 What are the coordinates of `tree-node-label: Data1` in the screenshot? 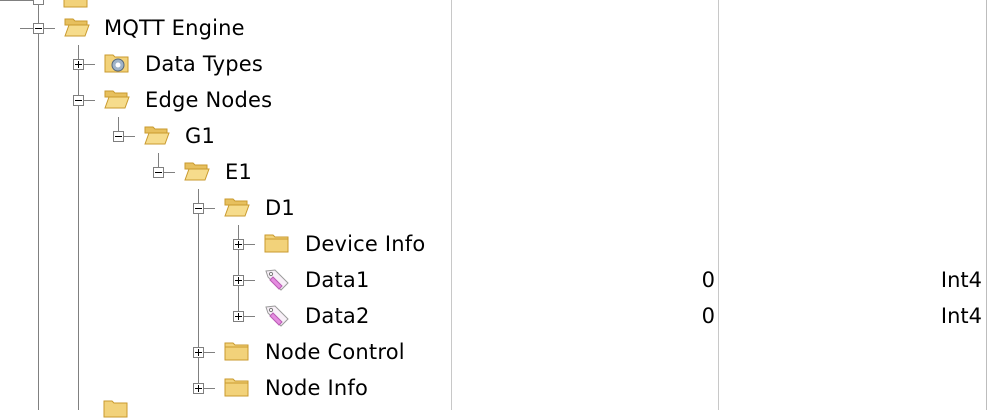 It's located at (337, 280).